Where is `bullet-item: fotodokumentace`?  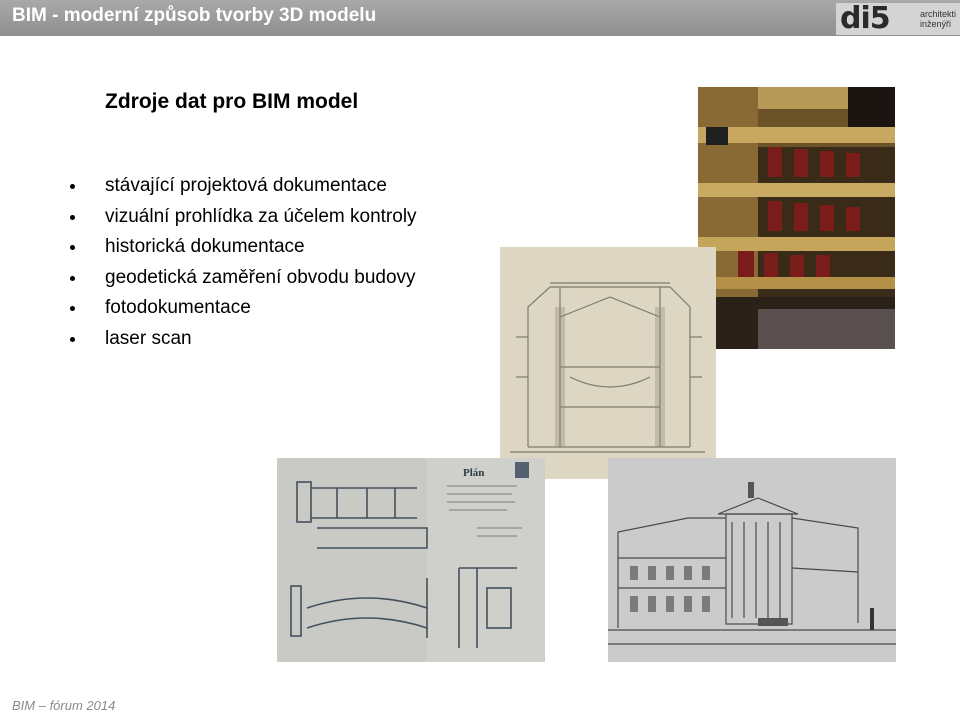
bullet-item: fotodokumentace is located at coordinates (243, 312).